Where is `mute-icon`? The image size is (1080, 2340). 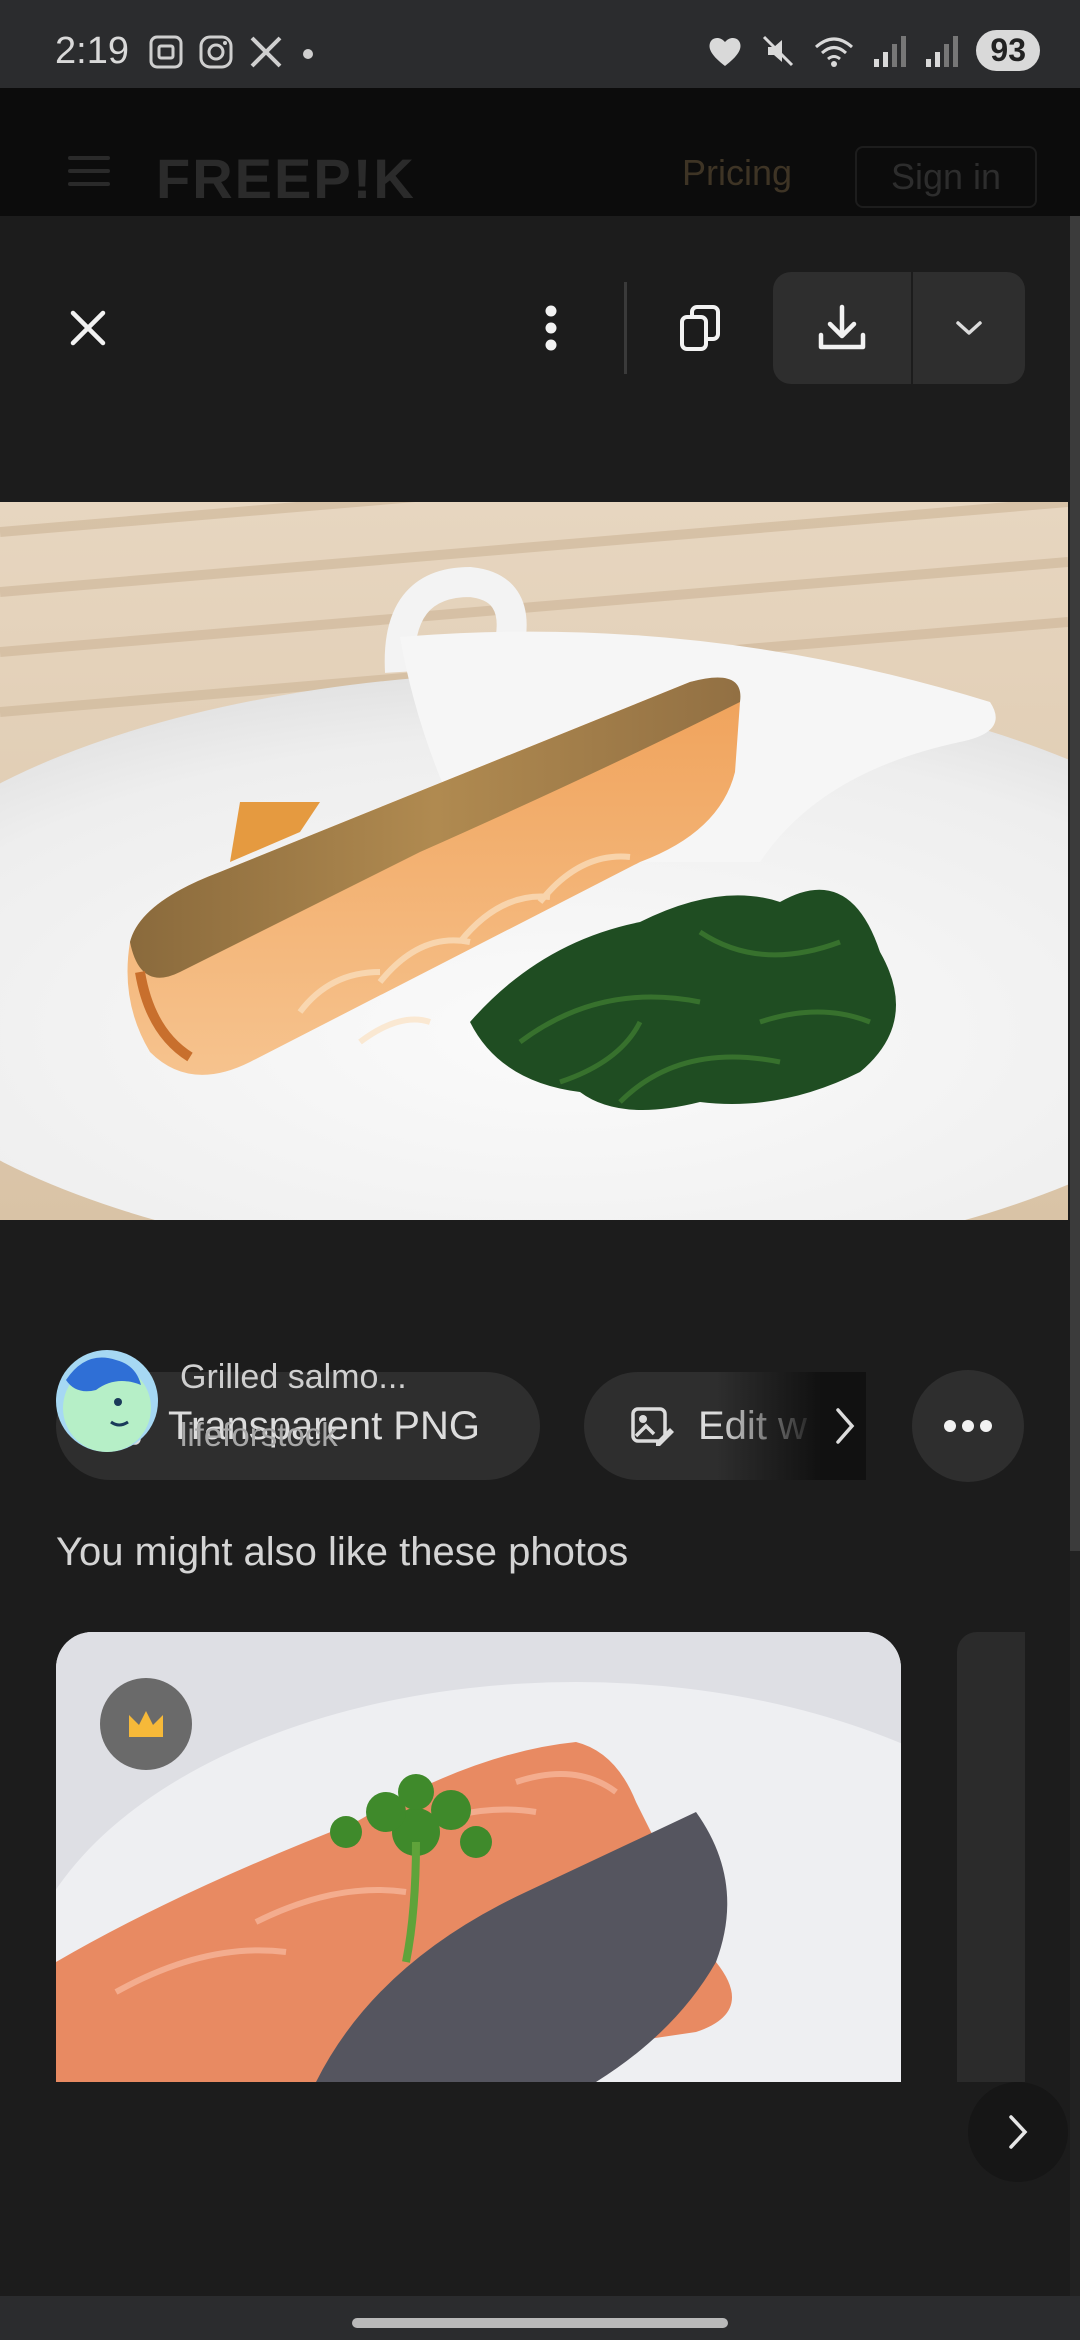 mute-icon is located at coordinates (778, 50).